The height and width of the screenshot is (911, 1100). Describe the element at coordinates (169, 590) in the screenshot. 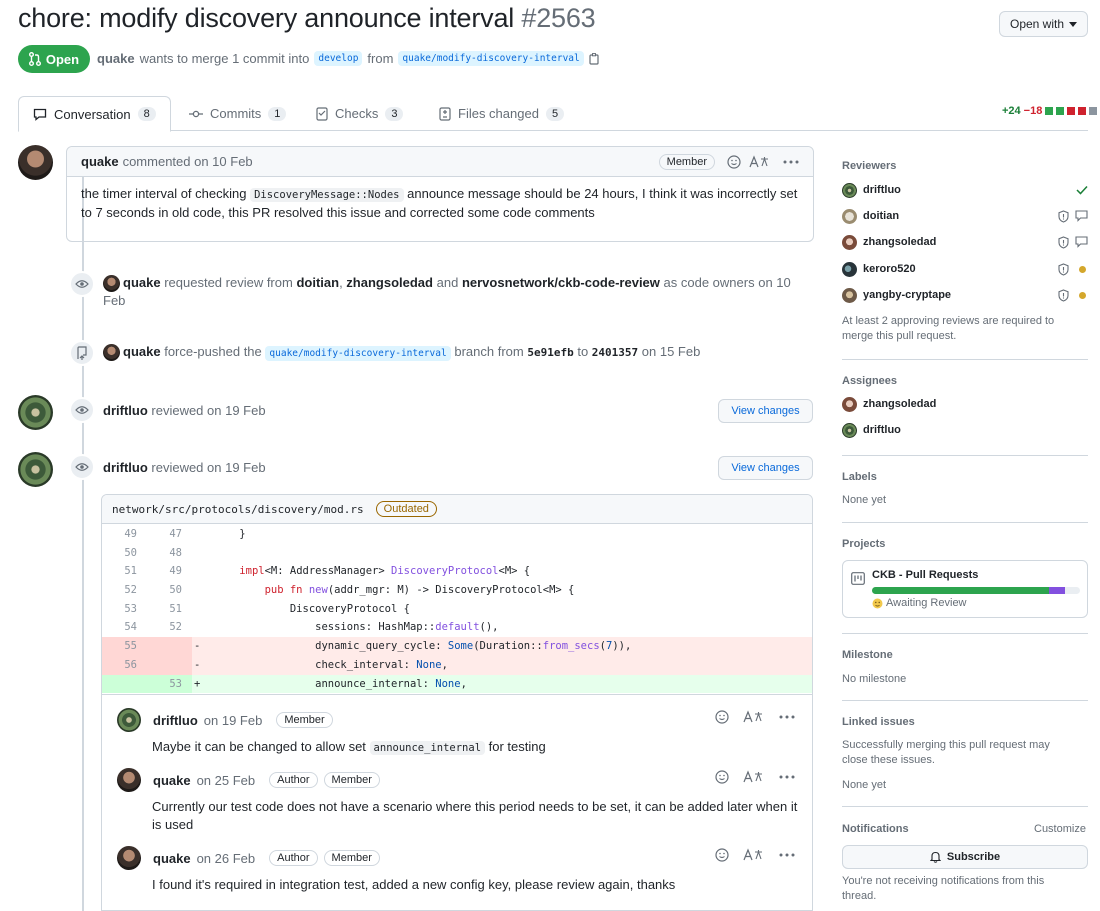

I see `new-line-number: 50` at that location.